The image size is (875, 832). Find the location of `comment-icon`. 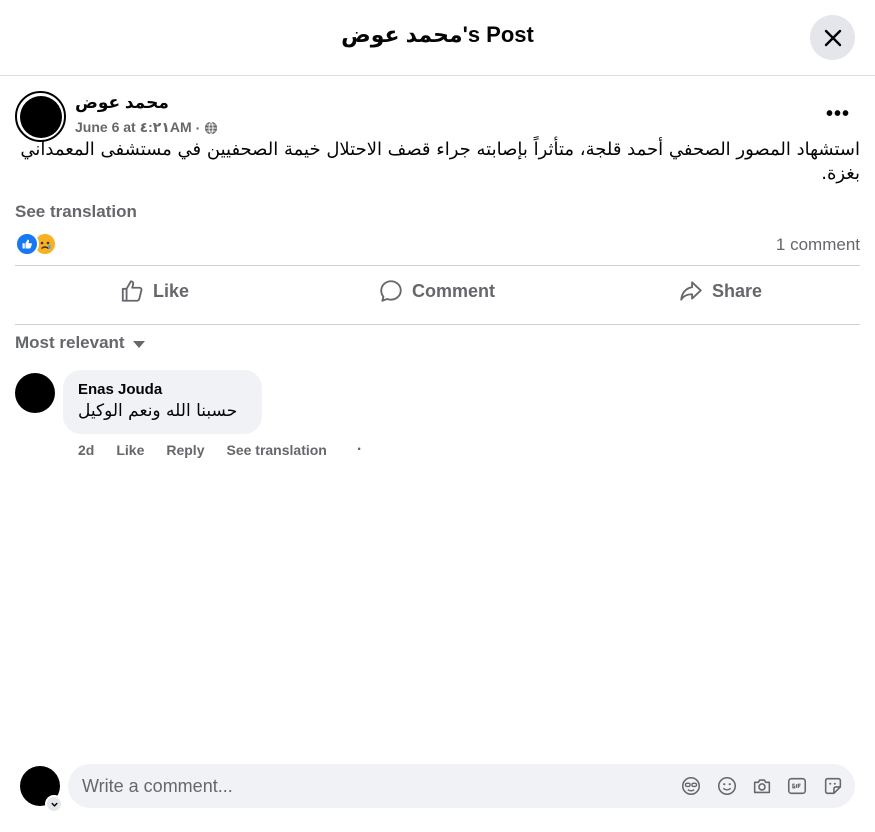

comment-icon is located at coordinates (391, 291).